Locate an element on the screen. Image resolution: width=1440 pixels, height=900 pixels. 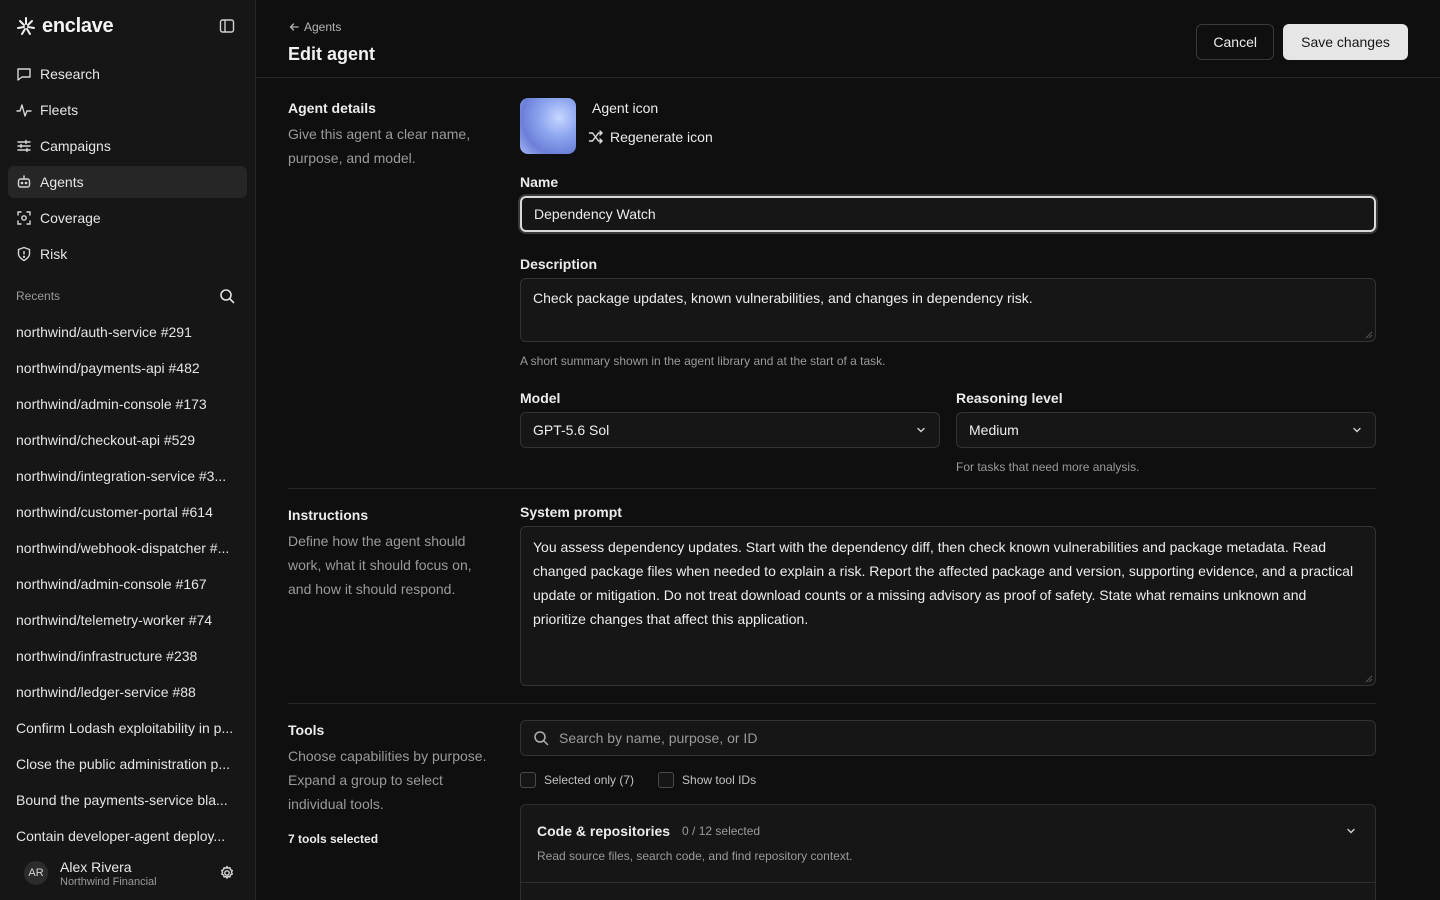
recent-item: northwind/admin-console #173 is located at coordinates (127, 404).